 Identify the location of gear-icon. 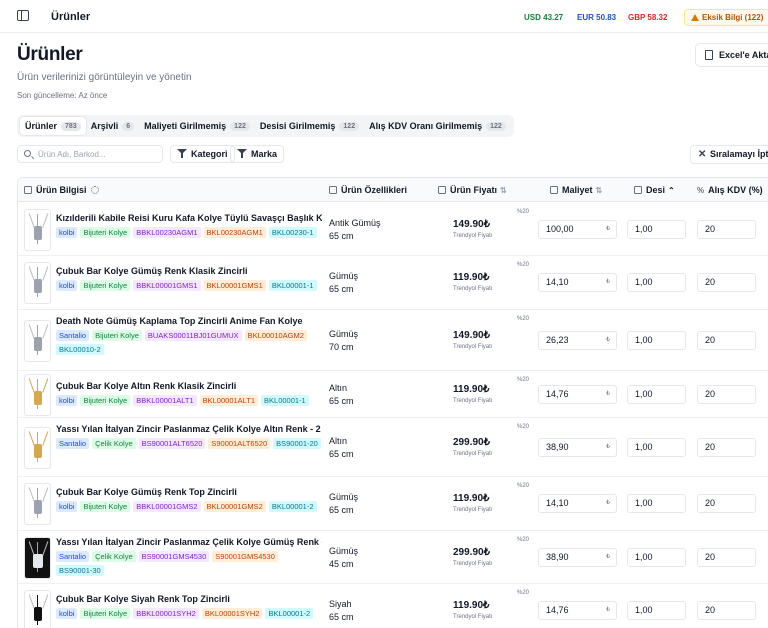
(94, 190).